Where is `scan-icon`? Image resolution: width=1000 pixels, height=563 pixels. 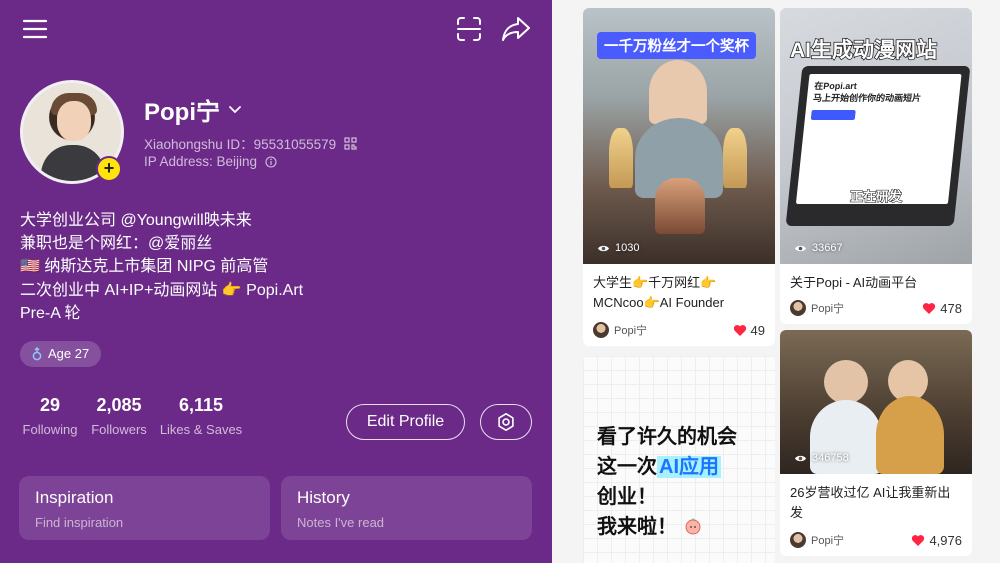 scan-icon is located at coordinates (469, 29).